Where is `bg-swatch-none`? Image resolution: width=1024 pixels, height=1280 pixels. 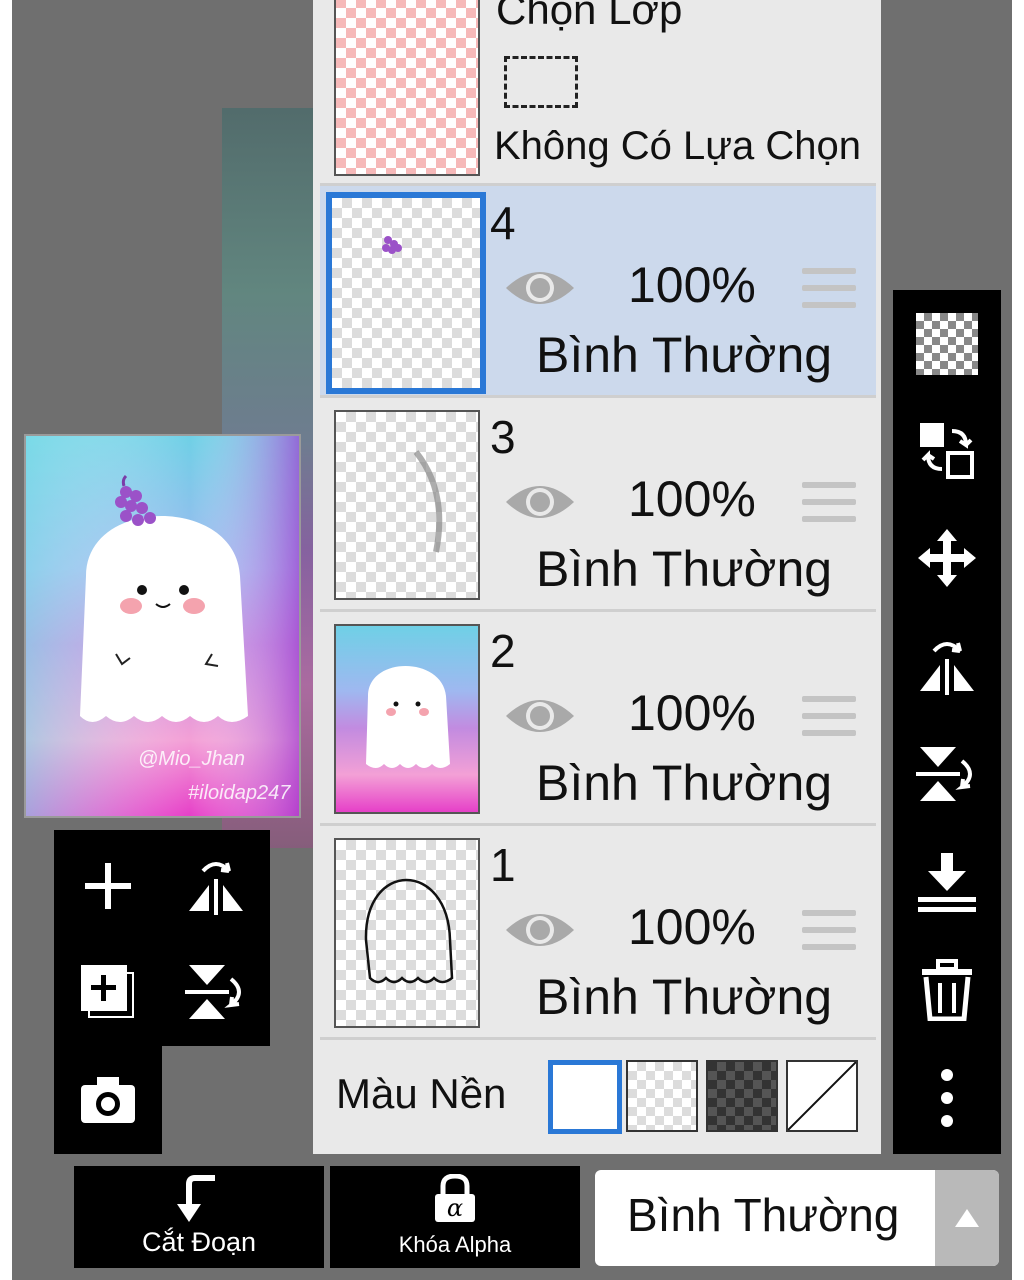
bg-swatch-none is located at coordinates (822, 1096).